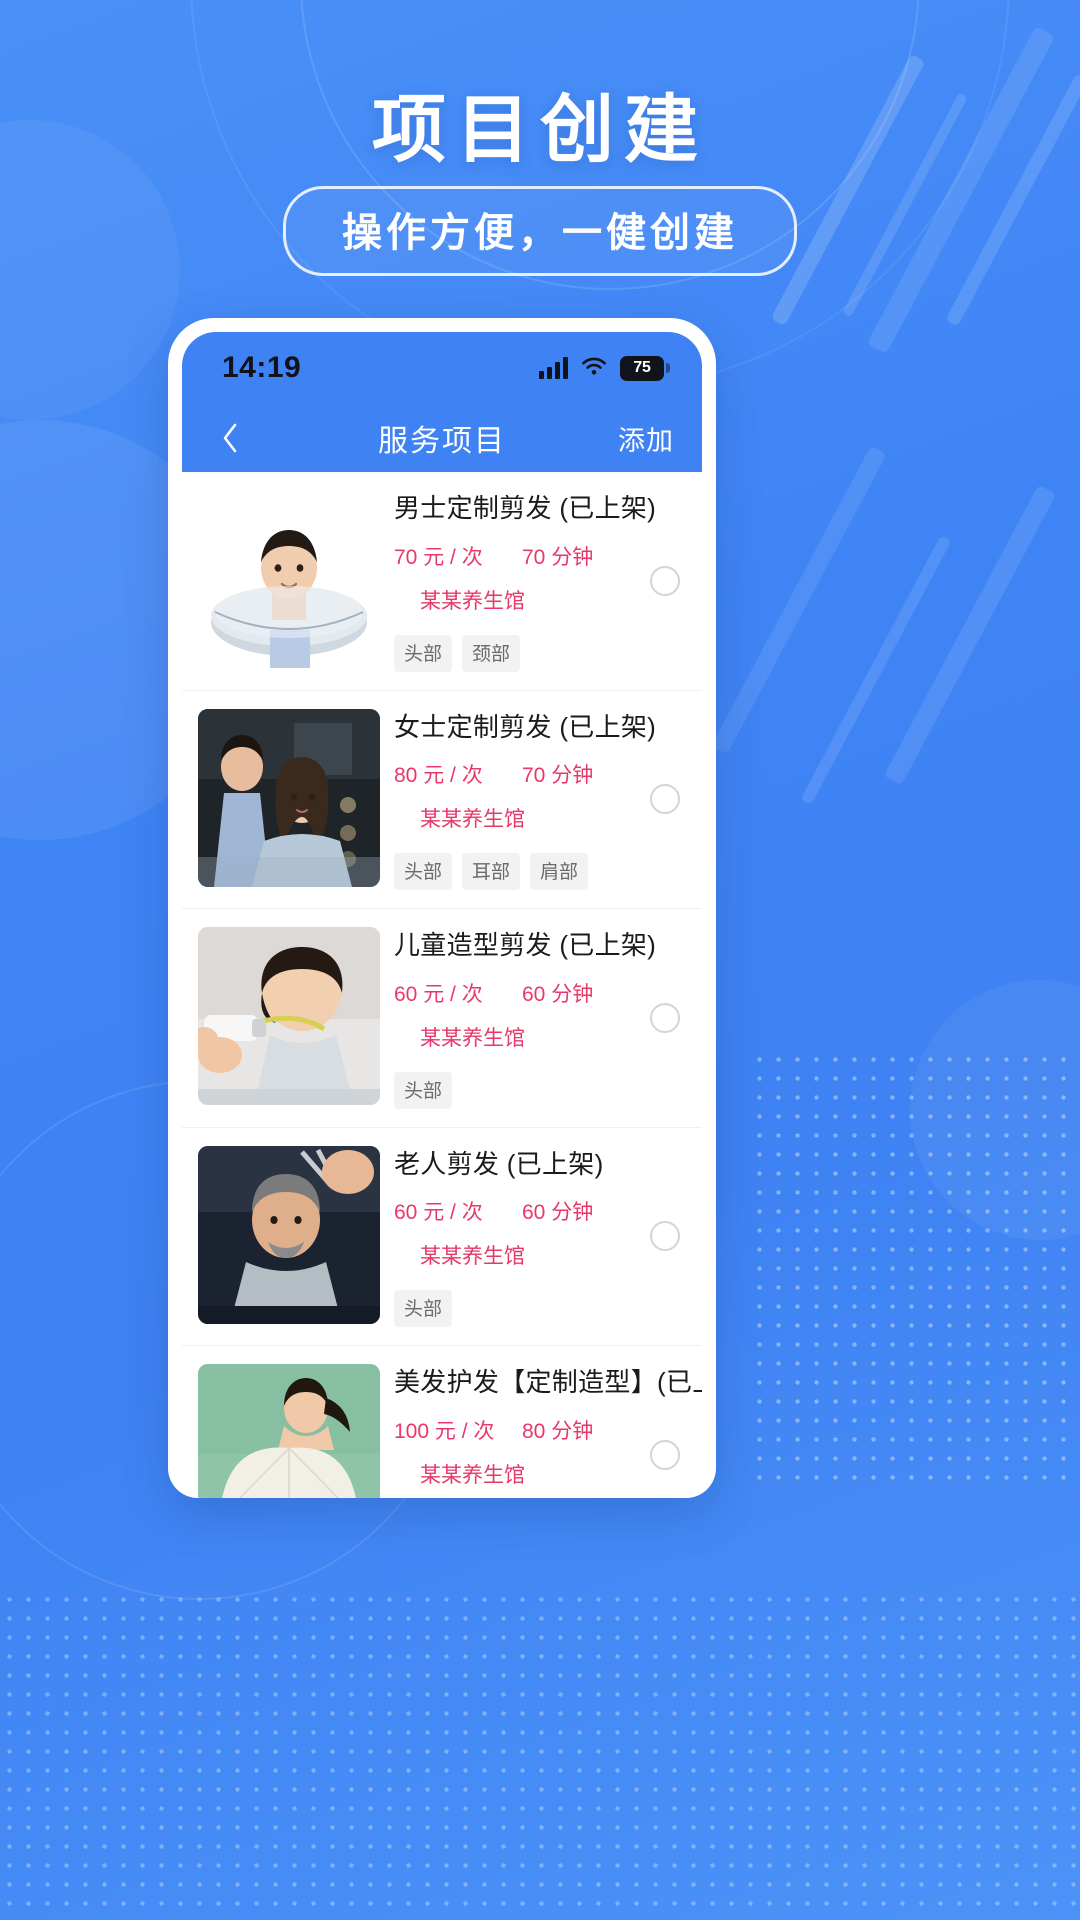  I want to click on list-item-info: 老人剪发 (已上架) 60 元 / 次 60 分钟 某某养生馆 头部, so click(533, 1236).